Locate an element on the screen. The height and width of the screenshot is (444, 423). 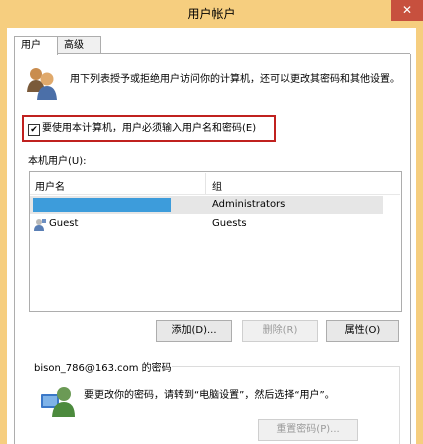
group-cell: Administrators is located at coordinates (249, 204).